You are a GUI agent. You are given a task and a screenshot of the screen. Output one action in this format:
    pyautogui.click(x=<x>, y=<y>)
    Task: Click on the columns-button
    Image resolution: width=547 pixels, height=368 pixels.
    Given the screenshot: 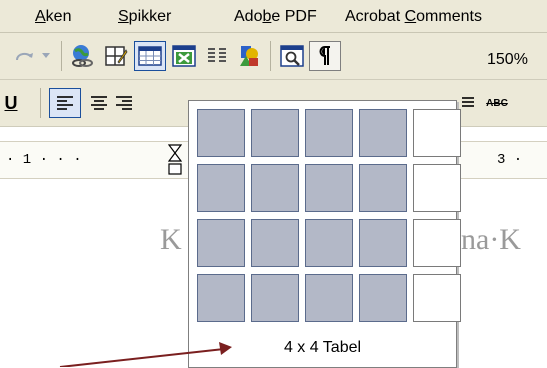 What is the action you would take?
    pyautogui.click(x=217, y=56)
    